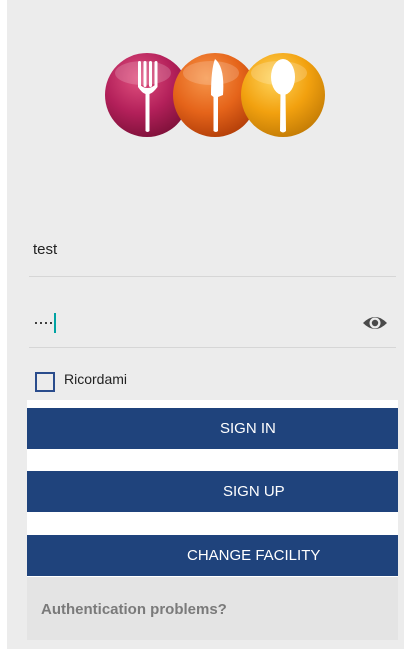  I want to click on sign-up-button: SIGN UP, so click(212, 491).